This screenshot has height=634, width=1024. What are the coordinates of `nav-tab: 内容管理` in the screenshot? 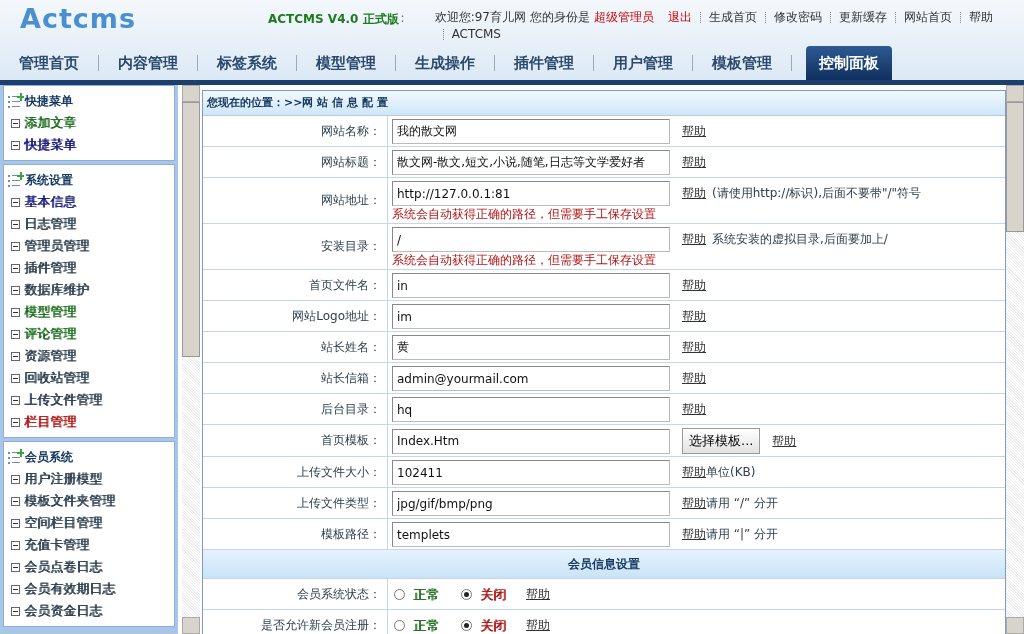 It's located at (148, 63).